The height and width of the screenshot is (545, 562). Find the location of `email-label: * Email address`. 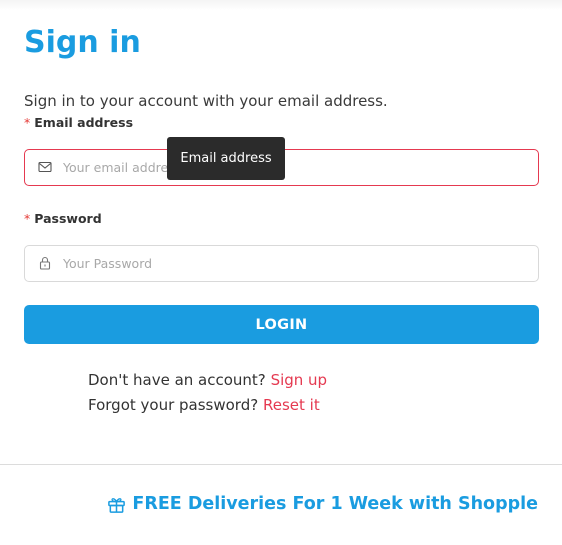

email-label: * Email address is located at coordinates (78, 123).